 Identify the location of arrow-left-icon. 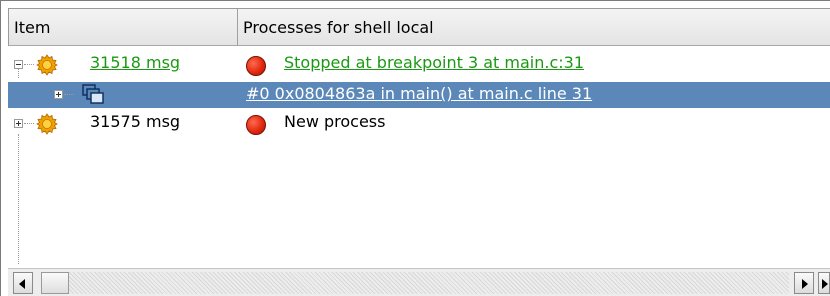
(22, 284).